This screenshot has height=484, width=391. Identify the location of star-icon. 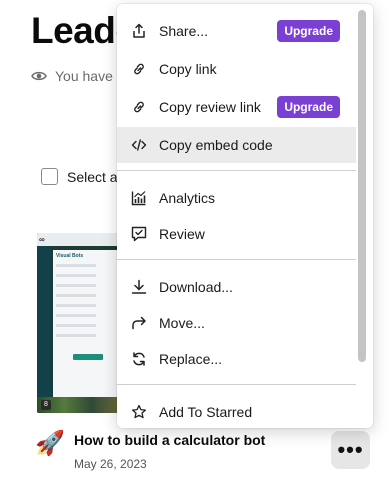
(139, 411).